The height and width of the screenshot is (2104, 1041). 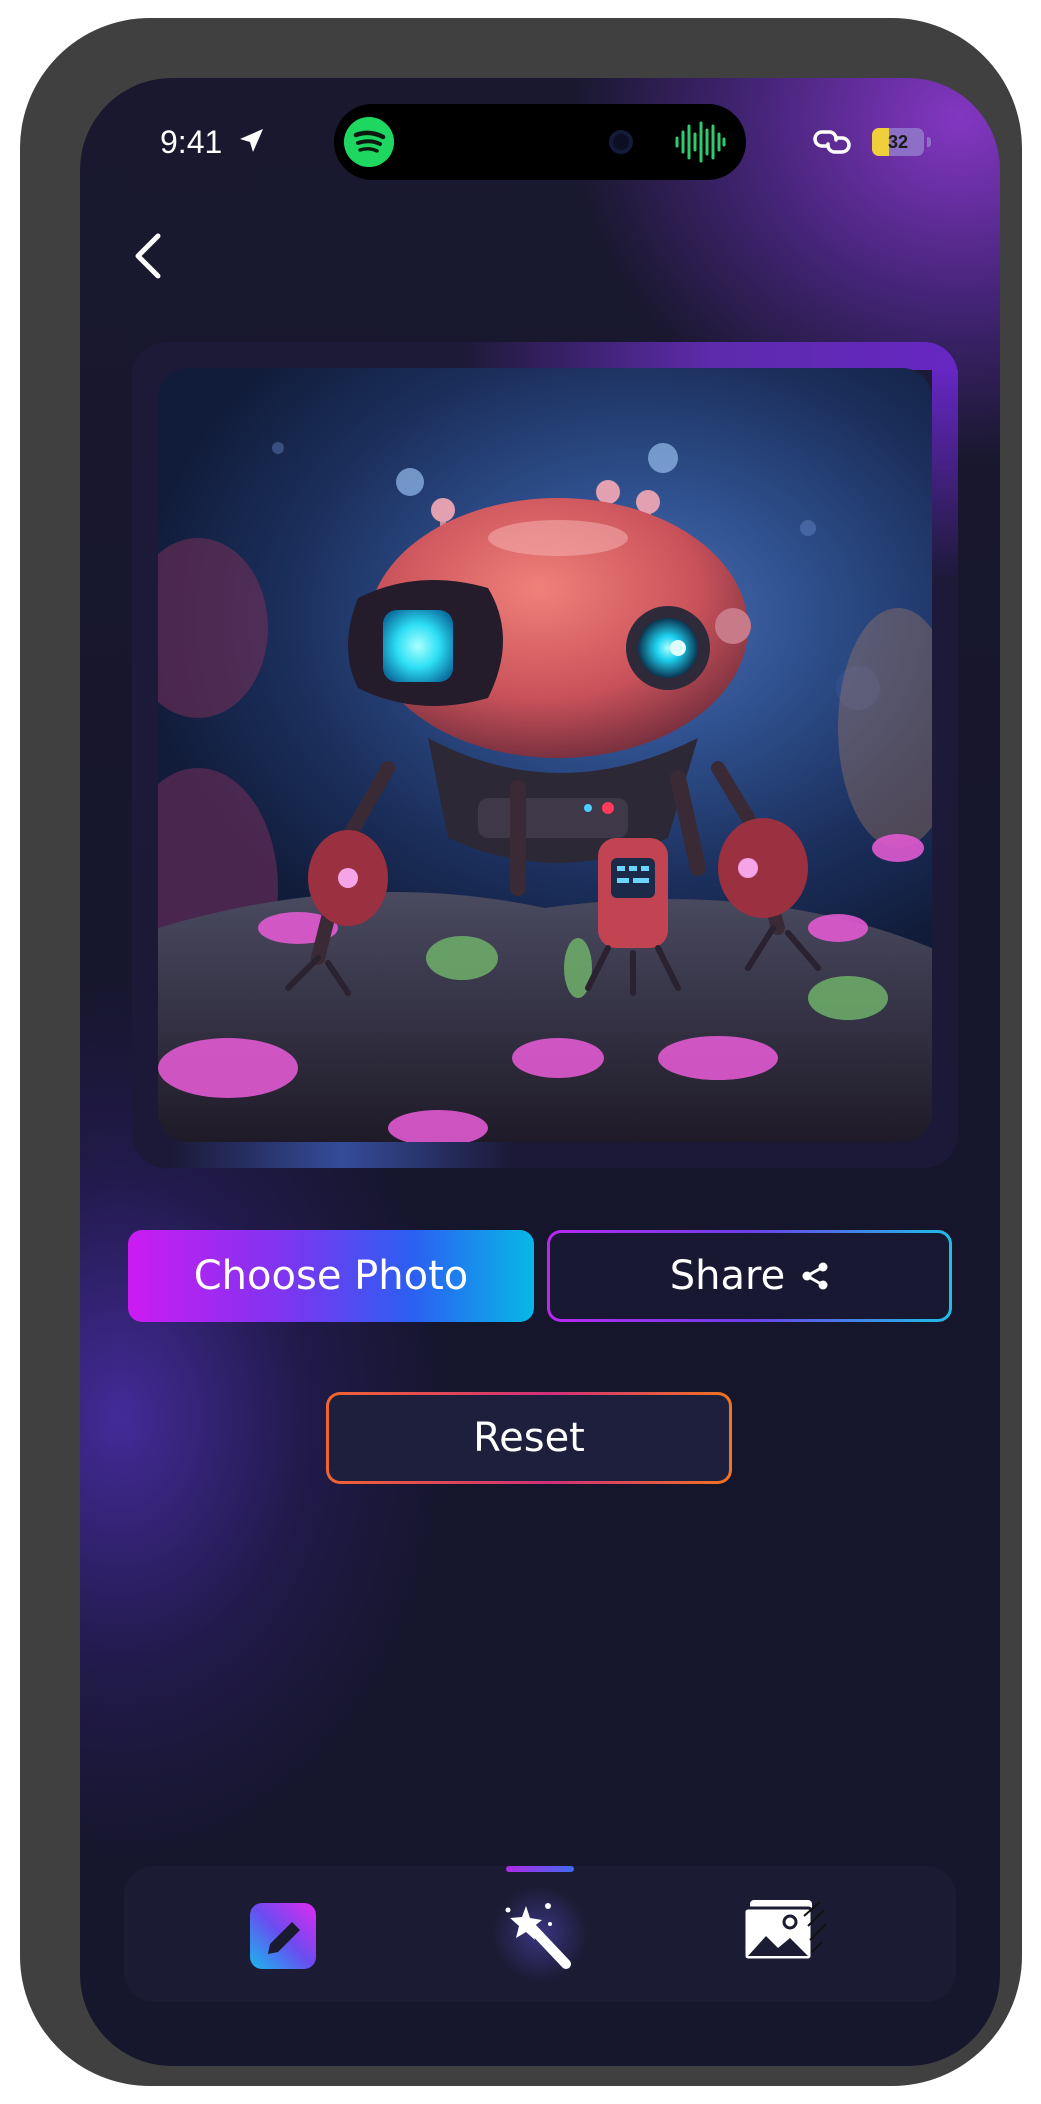 I want to click on battery-icon: 32, so click(x=898, y=142).